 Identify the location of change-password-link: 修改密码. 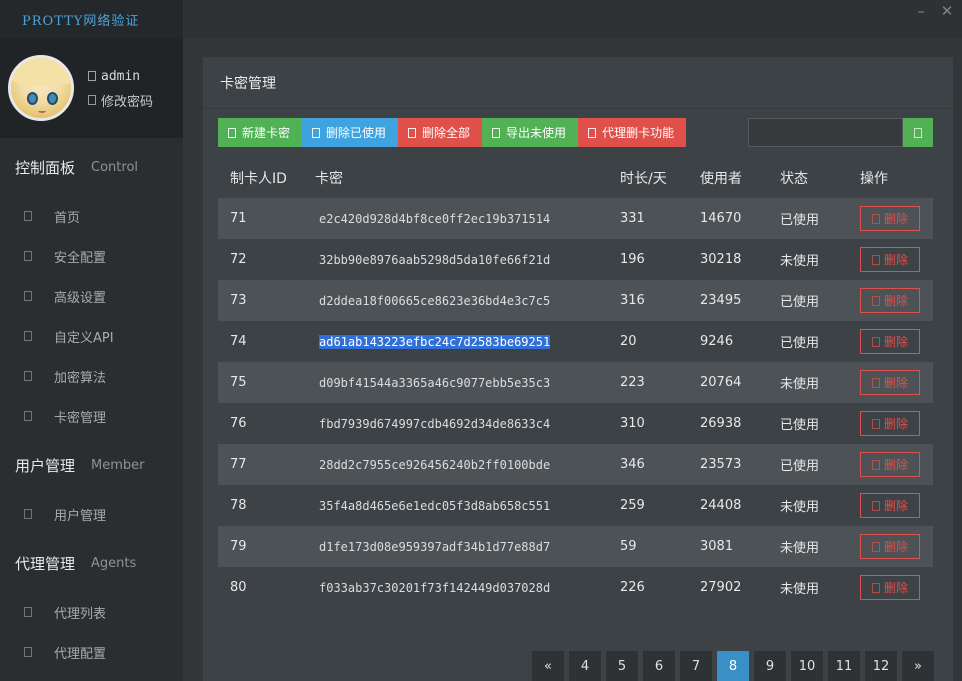
(120, 100).